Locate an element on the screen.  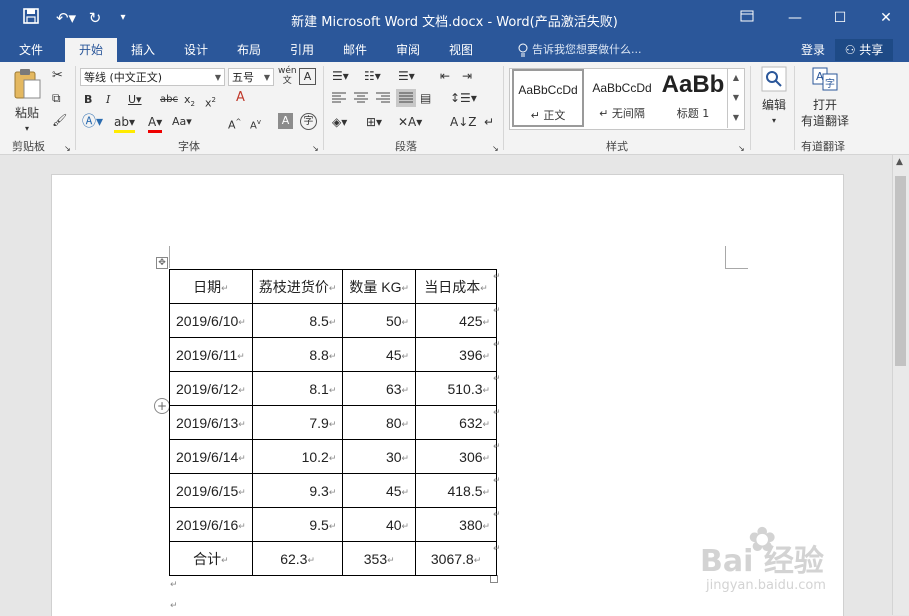
paste-button: 粘贴 ▾ is located at coordinates (27, 101).